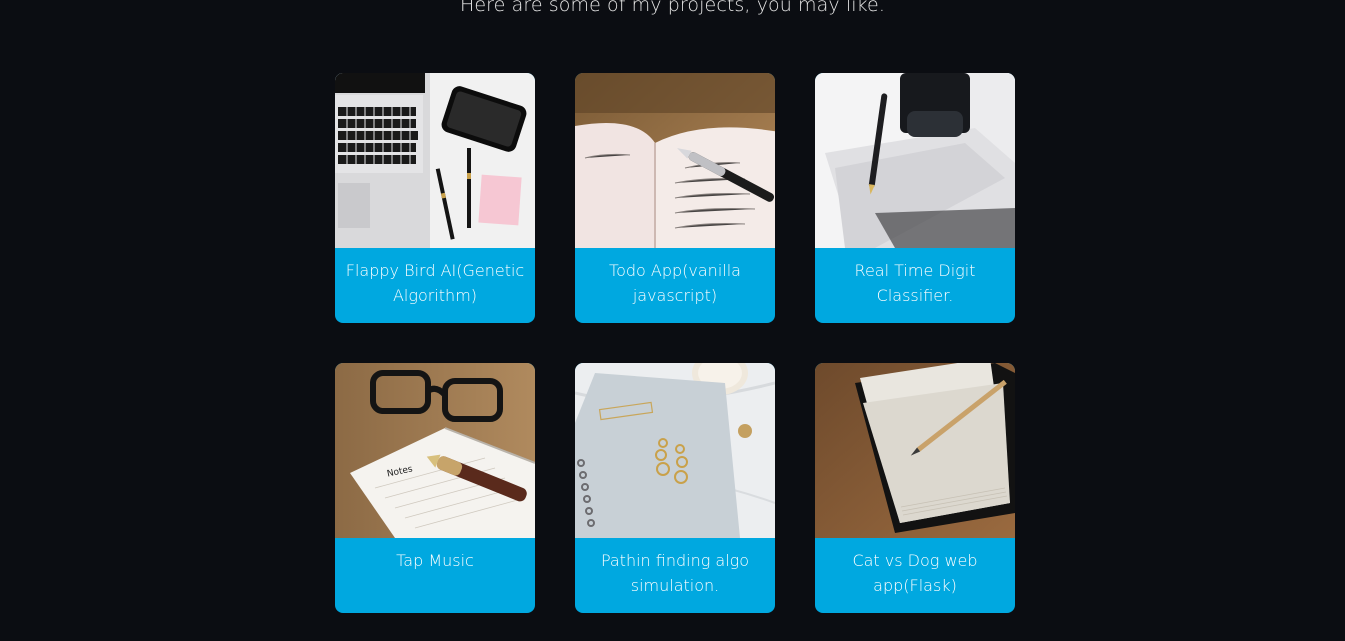 Image resolution: width=1345 pixels, height=641 pixels. I want to click on project-title: Todo App(vanilla javascript), so click(675, 283).